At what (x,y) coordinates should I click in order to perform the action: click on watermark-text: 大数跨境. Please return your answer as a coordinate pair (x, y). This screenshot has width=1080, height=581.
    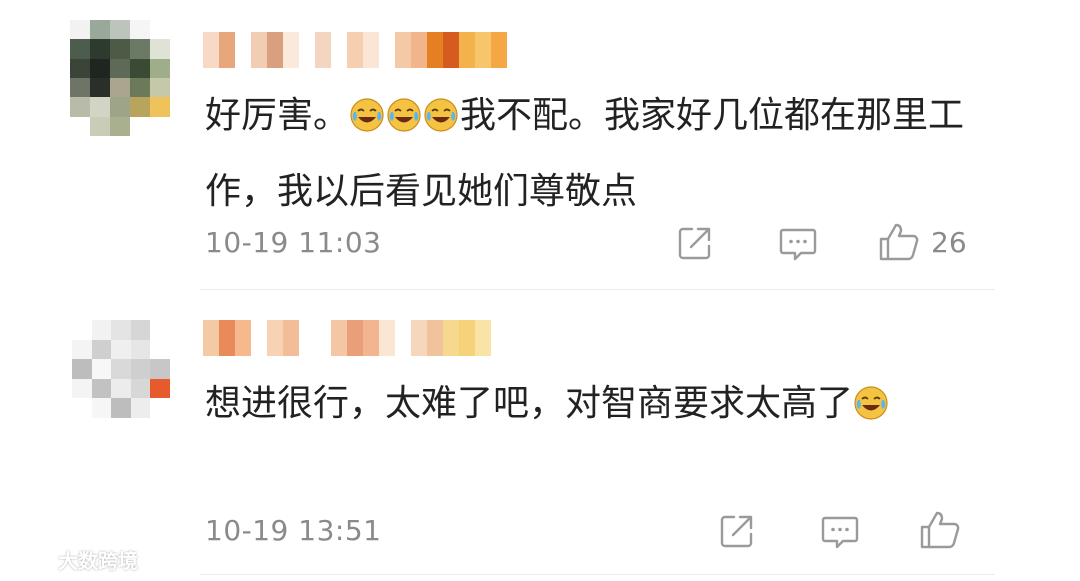
    Looking at the image, I should click on (98, 560).